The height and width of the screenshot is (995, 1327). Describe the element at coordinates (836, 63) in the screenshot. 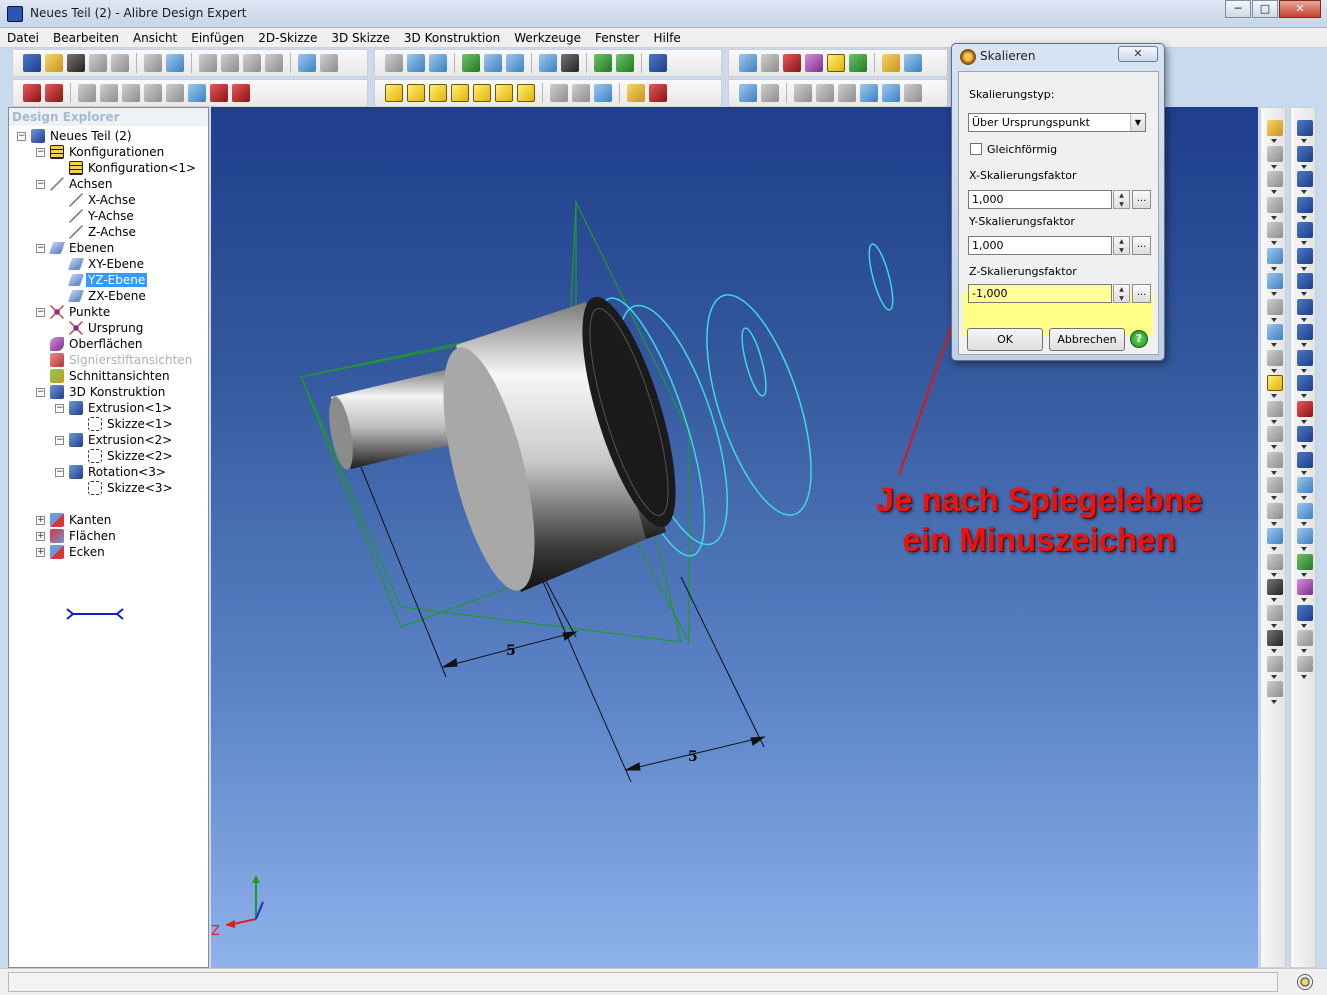

I see `table-icon` at that location.